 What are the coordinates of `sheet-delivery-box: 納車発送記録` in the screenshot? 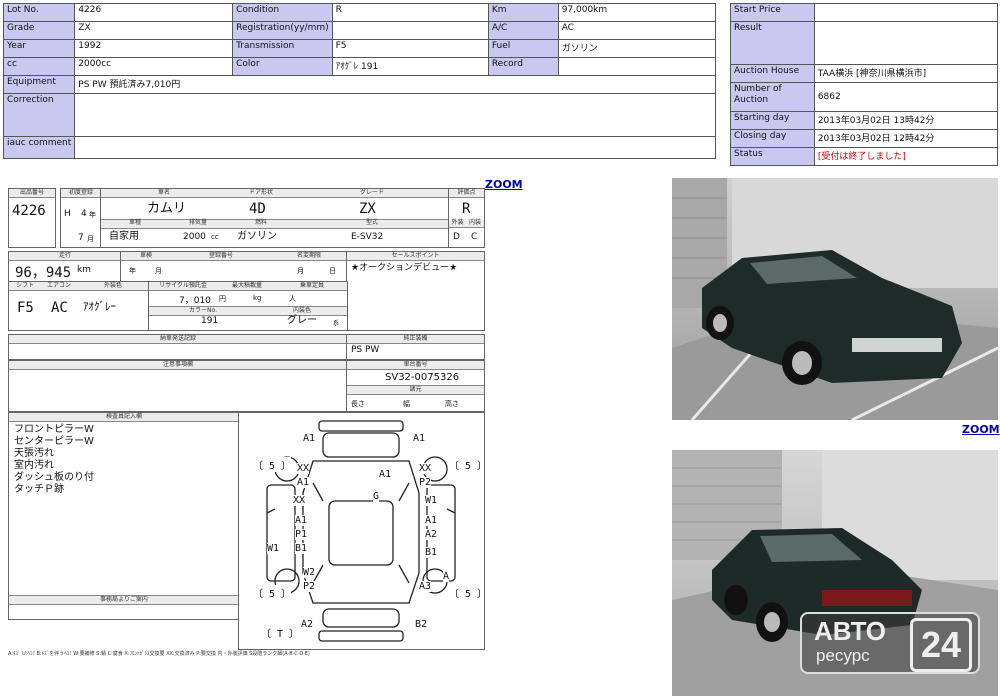 It's located at (178, 347).